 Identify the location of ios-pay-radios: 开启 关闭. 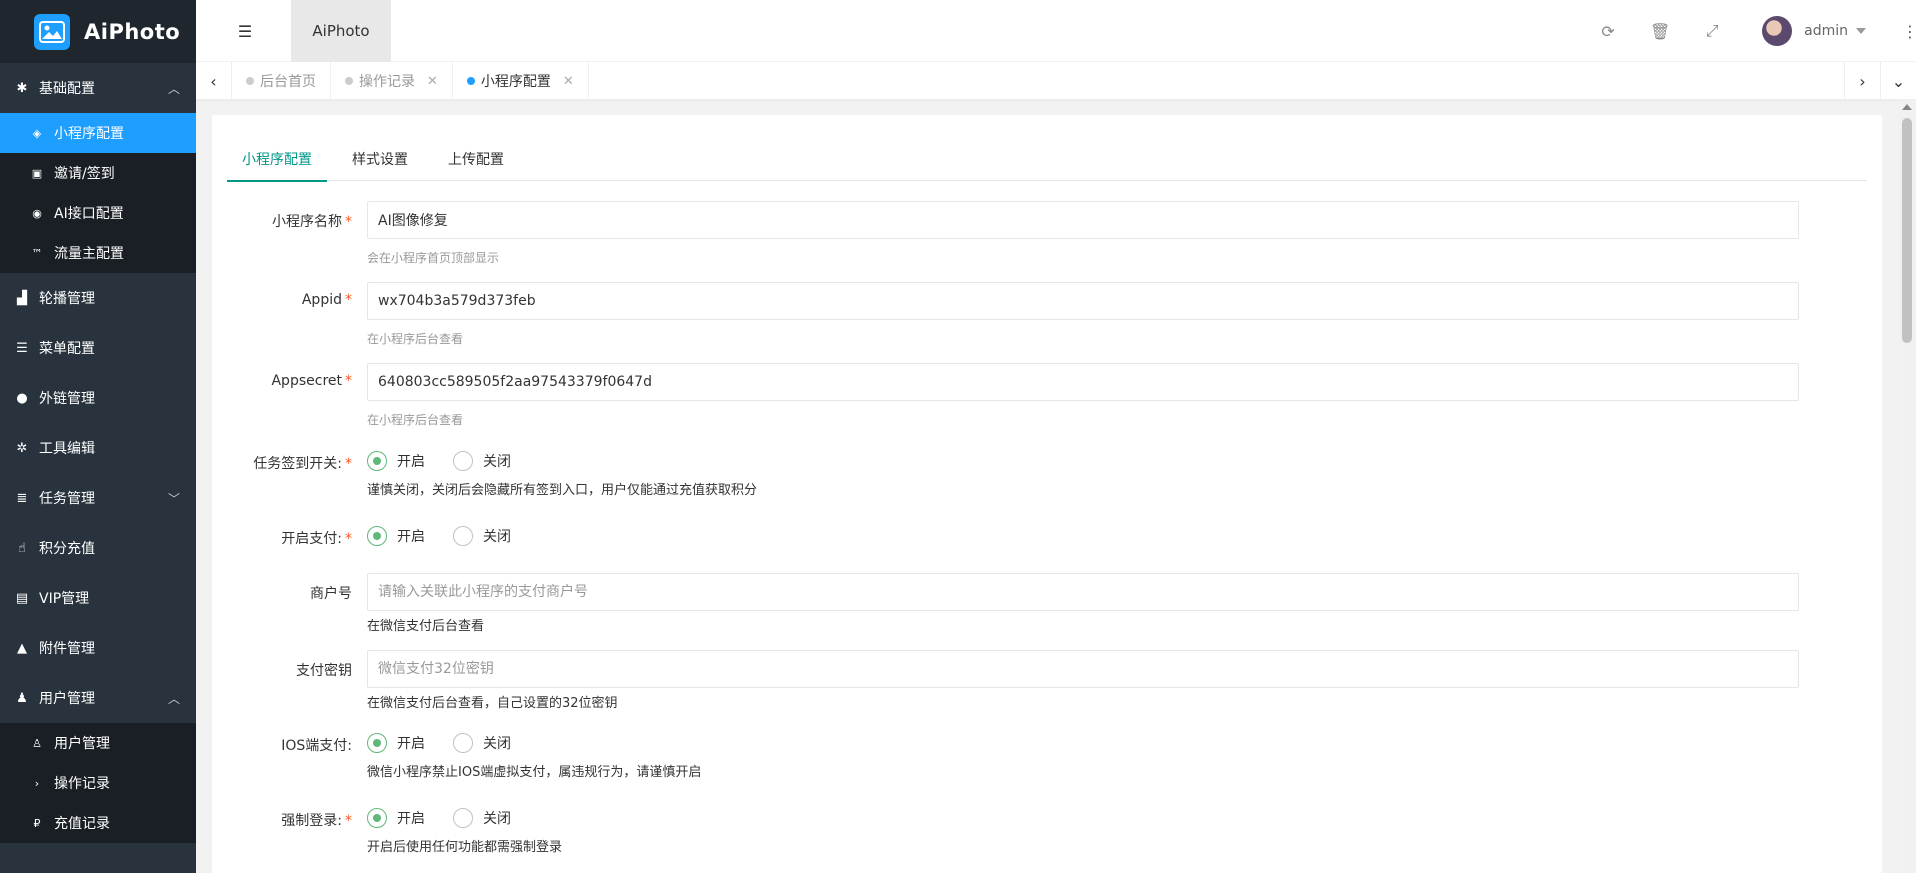
(453, 743).